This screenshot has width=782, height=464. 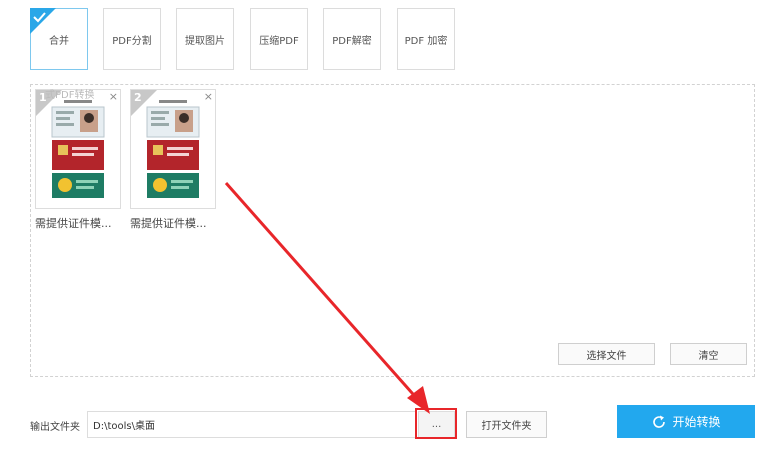 I want to click on tool-compress-pdf: 压缩PDF, so click(x=279, y=39).